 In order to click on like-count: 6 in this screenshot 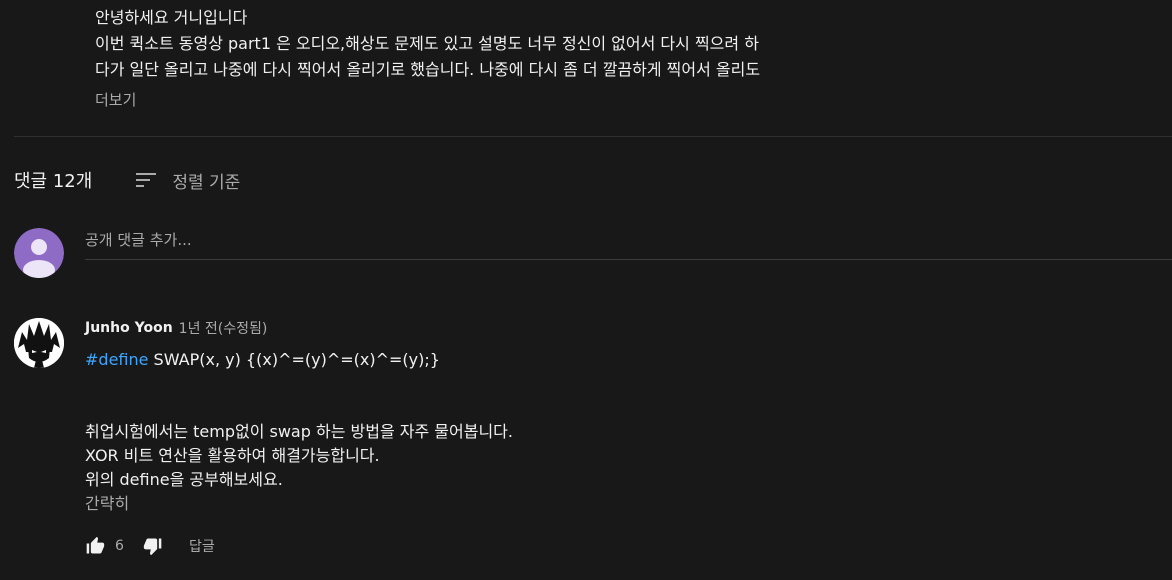, I will do `click(119, 546)`.